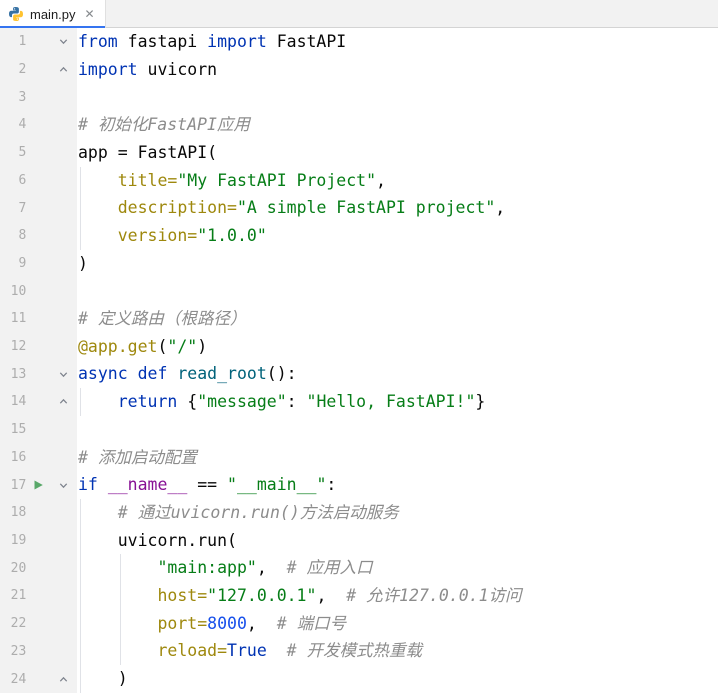 This screenshot has height=693, width=718. What do you see at coordinates (38, 291) in the screenshot?
I see `gutter: 10` at bounding box center [38, 291].